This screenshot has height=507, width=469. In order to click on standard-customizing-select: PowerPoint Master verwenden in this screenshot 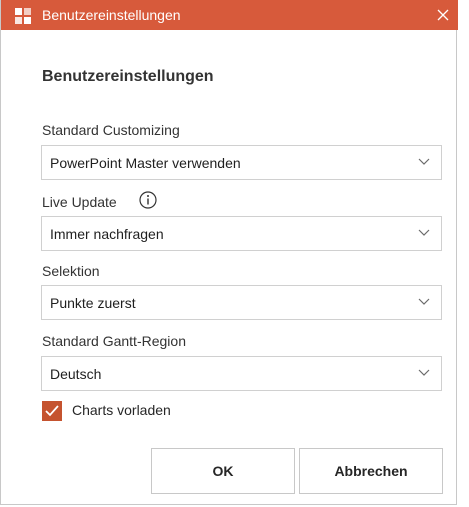, I will do `click(241, 162)`.